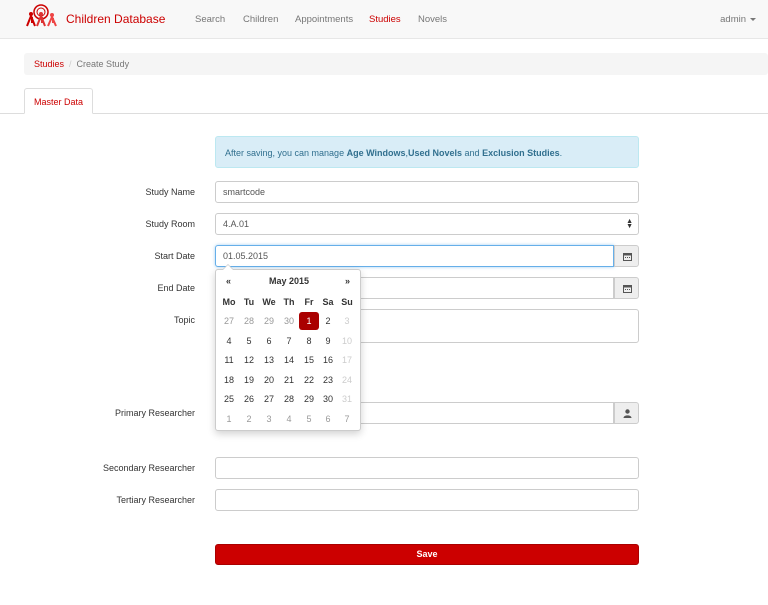 The width and height of the screenshot is (768, 605). What do you see at coordinates (229, 380) in the screenshot?
I see `datepicker-day: 18` at bounding box center [229, 380].